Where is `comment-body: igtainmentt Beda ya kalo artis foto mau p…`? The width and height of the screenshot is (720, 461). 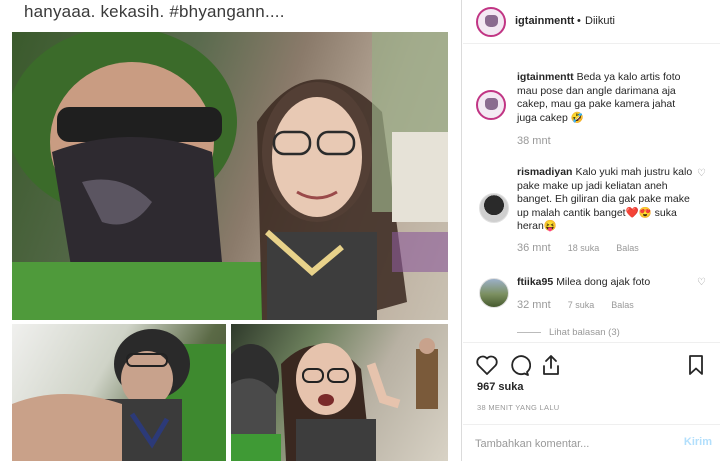
comment-body: igtainmentt Beda ya kalo artis foto mau p… is located at coordinates (605, 98).